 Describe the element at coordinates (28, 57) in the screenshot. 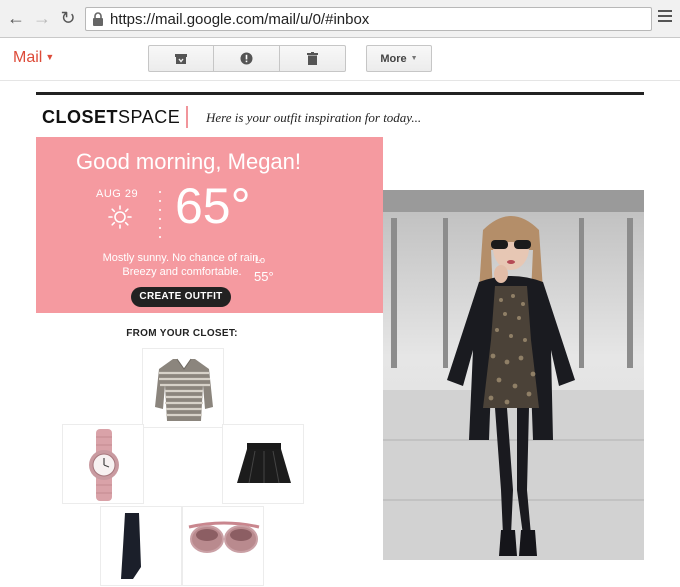

I see `mail-label: Mail` at that location.